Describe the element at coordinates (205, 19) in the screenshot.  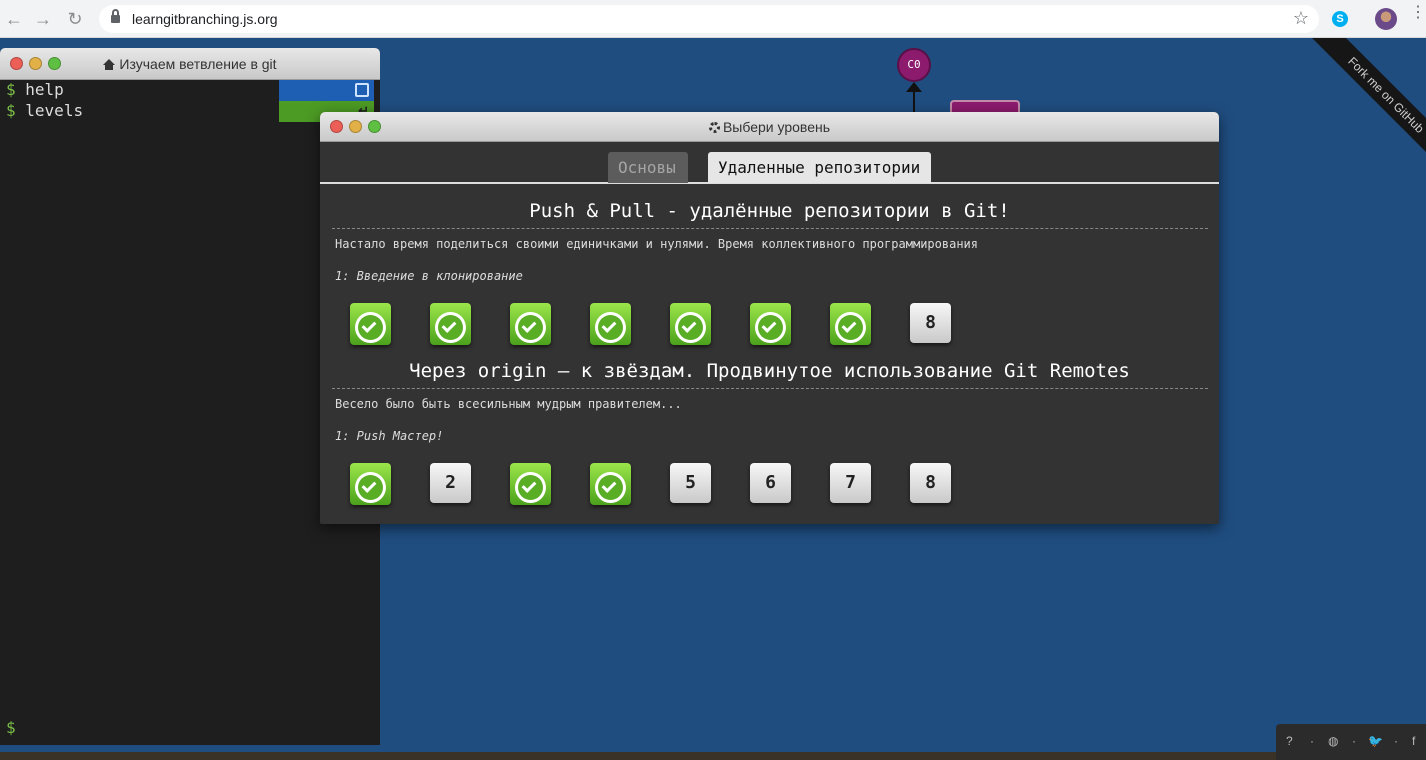
I see `url-text: learngitbranching.js.org` at that location.